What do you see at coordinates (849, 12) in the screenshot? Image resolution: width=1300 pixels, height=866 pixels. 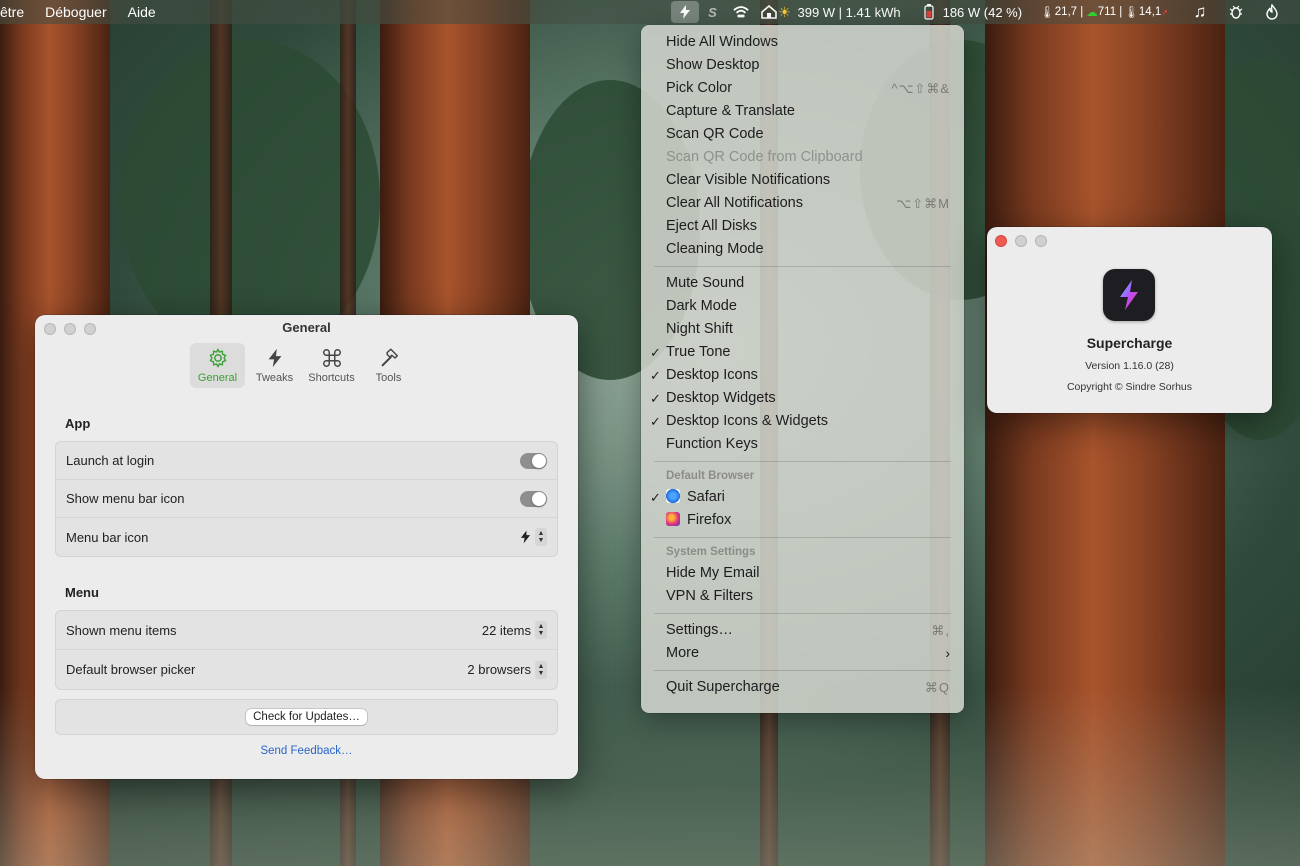 I see `solar-readout: 399 W | 1.41 kWh` at bounding box center [849, 12].